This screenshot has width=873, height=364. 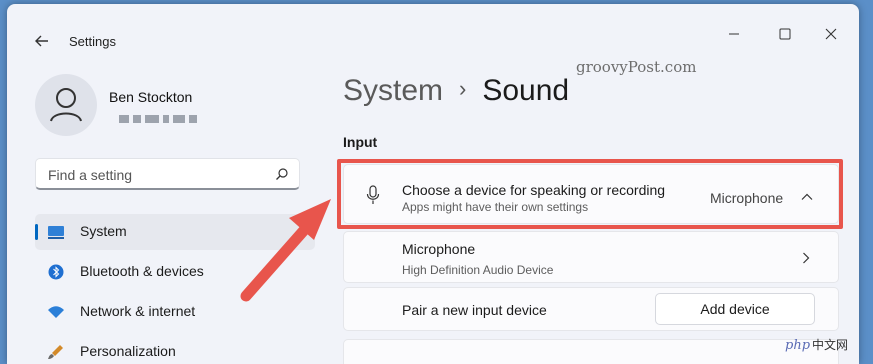 I want to click on sidebar-item-bluetooth: Bluetooth & devices, so click(x=175, y=272).